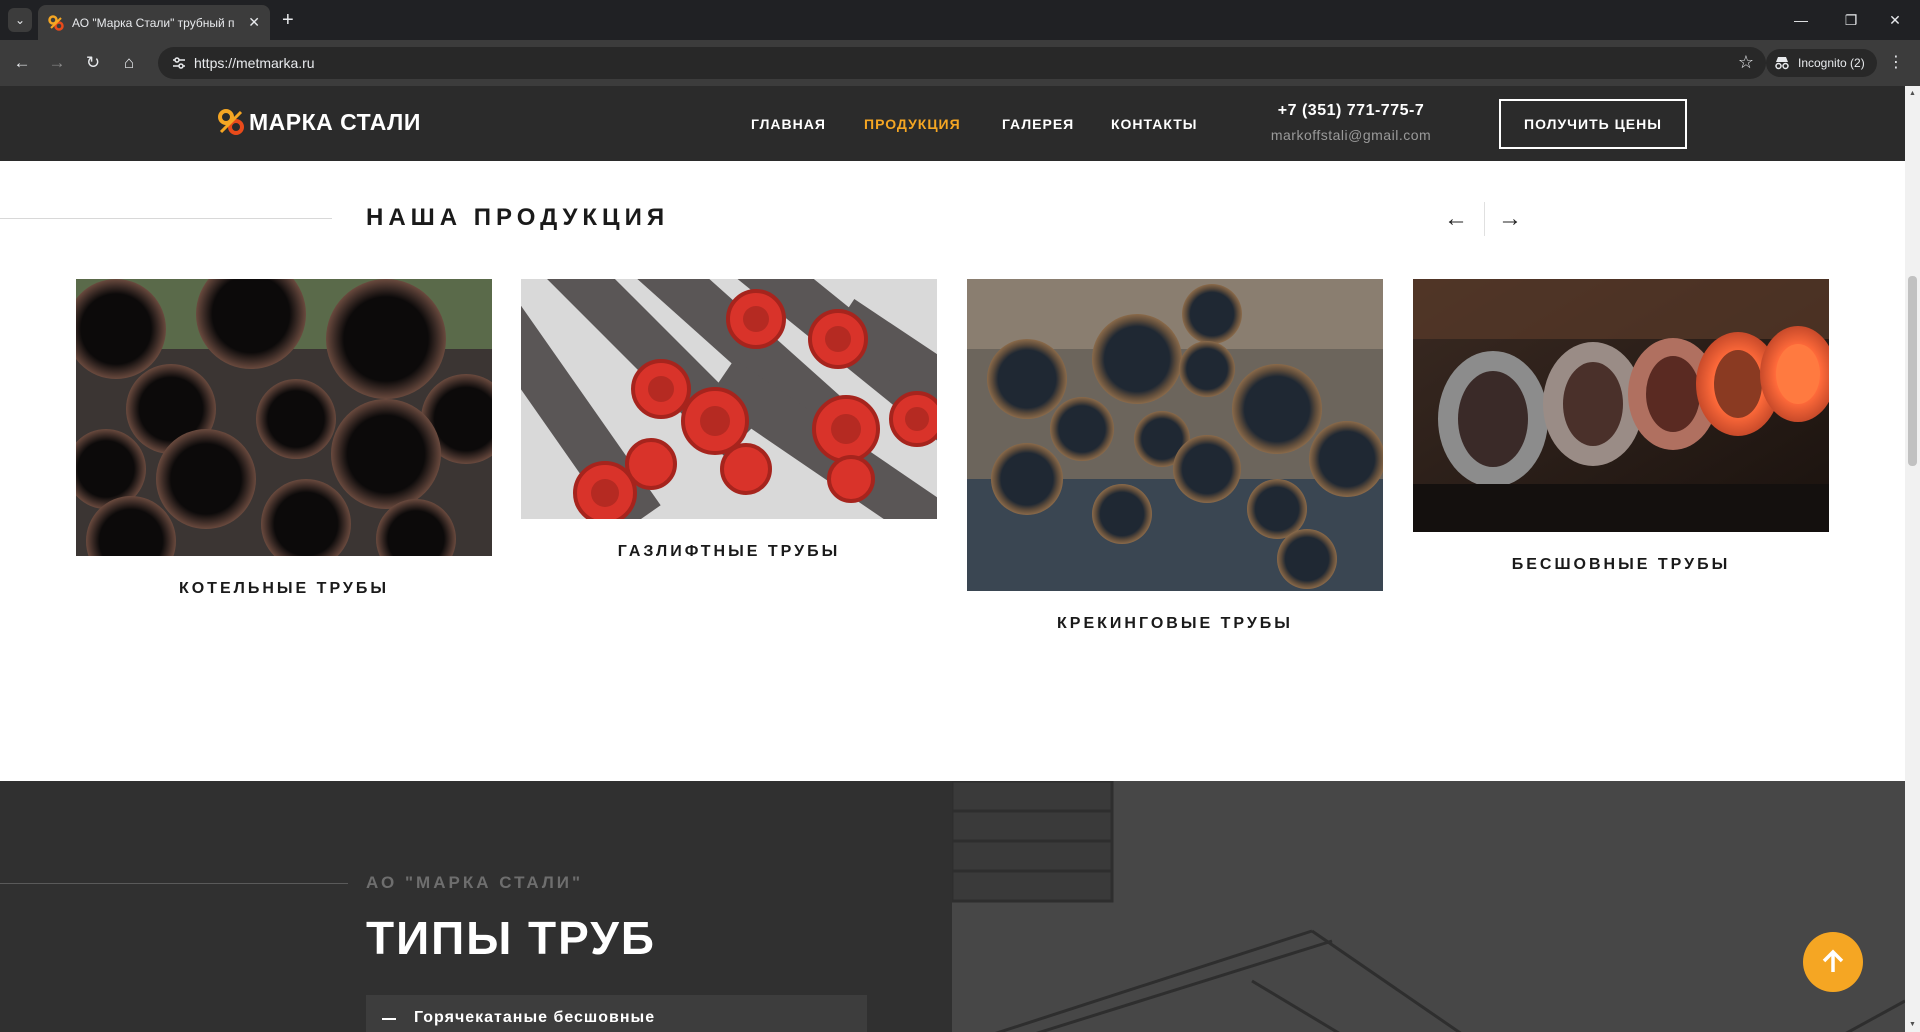  Describe the element at coordinates (254, 63) in the screenshot. I see `url-text: https://metmarka.ru` at that location.